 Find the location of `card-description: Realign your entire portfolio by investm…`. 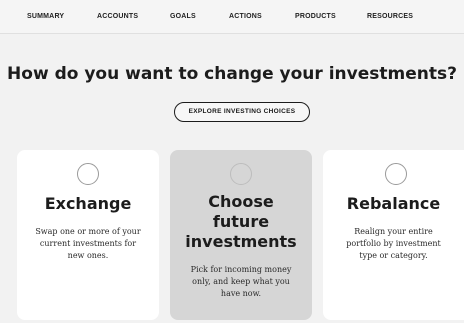

card-description: Realign your entire portfolio by investm… is located at coordinates (393, 244).